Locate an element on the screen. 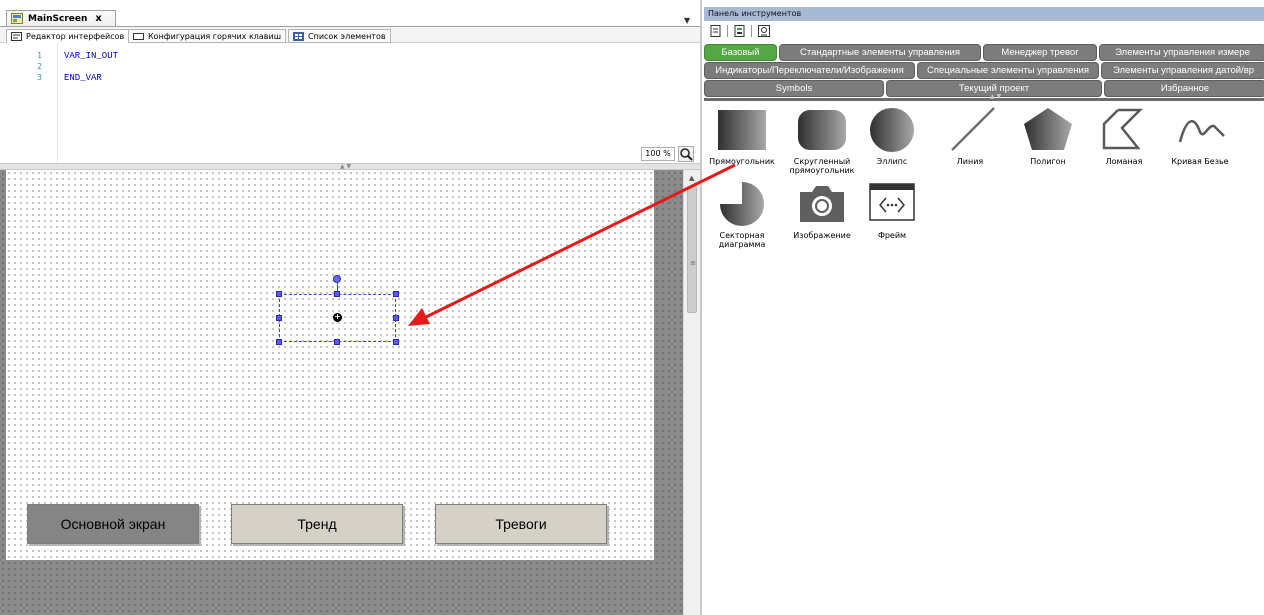 Image resolution: width=1264 pixels, height=615 pixels. resize-handle-s is located at coordinates (337, 342).